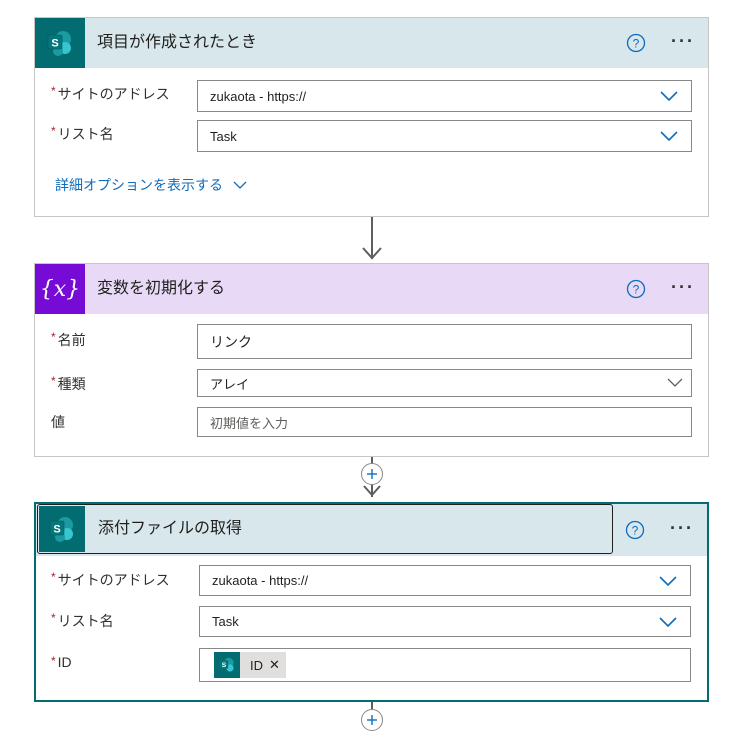 The height and width of the screenshot is (735, 746). What do you see at coordinates (371, 289) in the screenshot?
I see `initialize-variable-card-header: {x} 変数を初期化する ? ···` at bounding box center [371, 289].